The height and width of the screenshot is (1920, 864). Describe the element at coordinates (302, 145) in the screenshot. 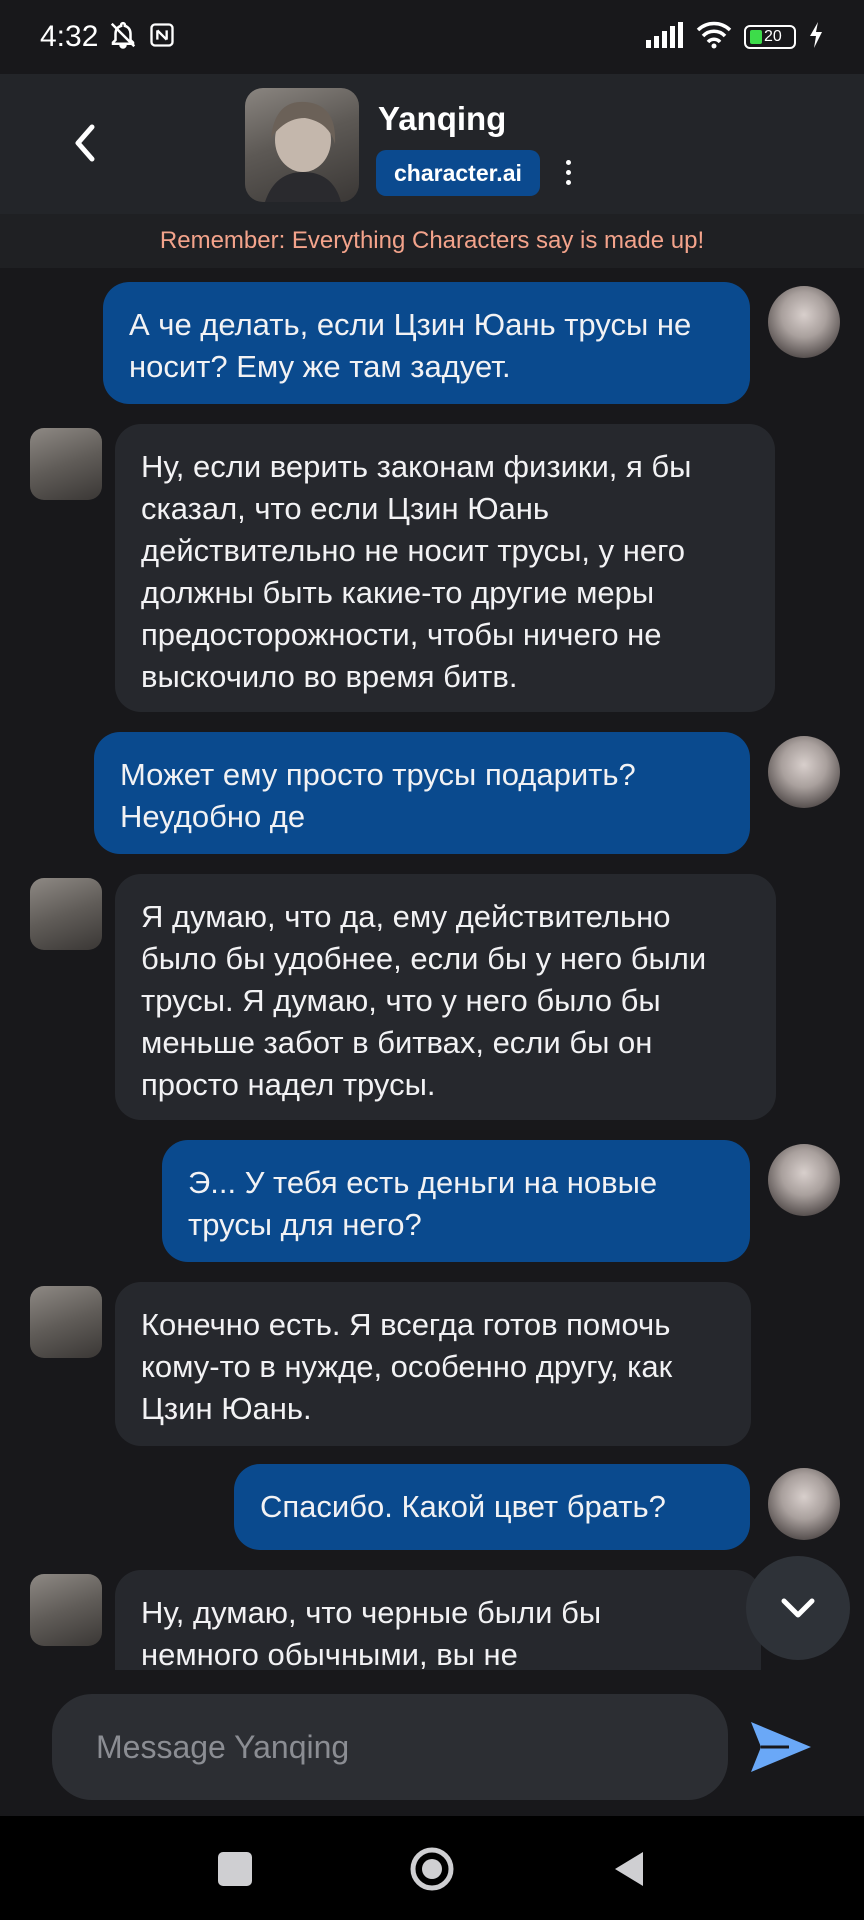

I see `character-avatar` at that location.